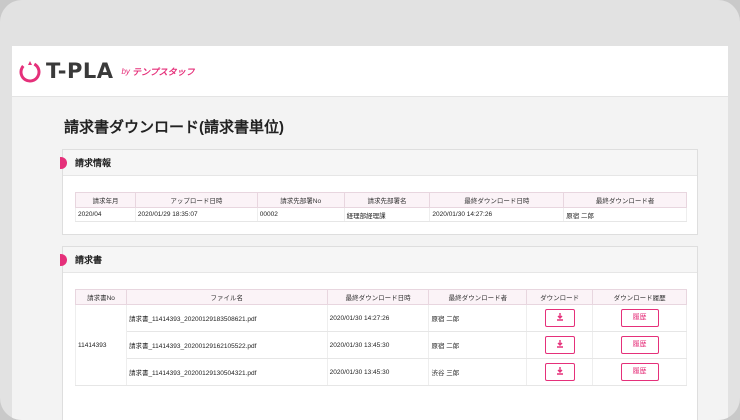  Describe the element at coordinates (300, 214) in the screenshot. I see `dept-no: 00002` at that location.